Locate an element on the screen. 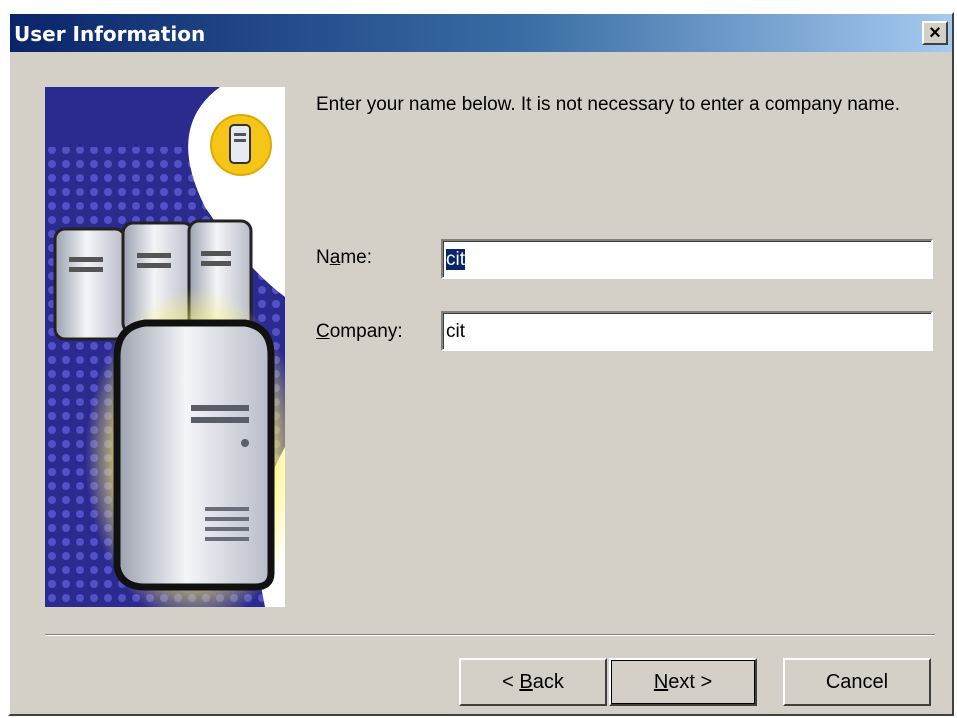 Image resolution: width=957 pixels, height=718 pixels. button-separator is located at coordinates (490, 635).